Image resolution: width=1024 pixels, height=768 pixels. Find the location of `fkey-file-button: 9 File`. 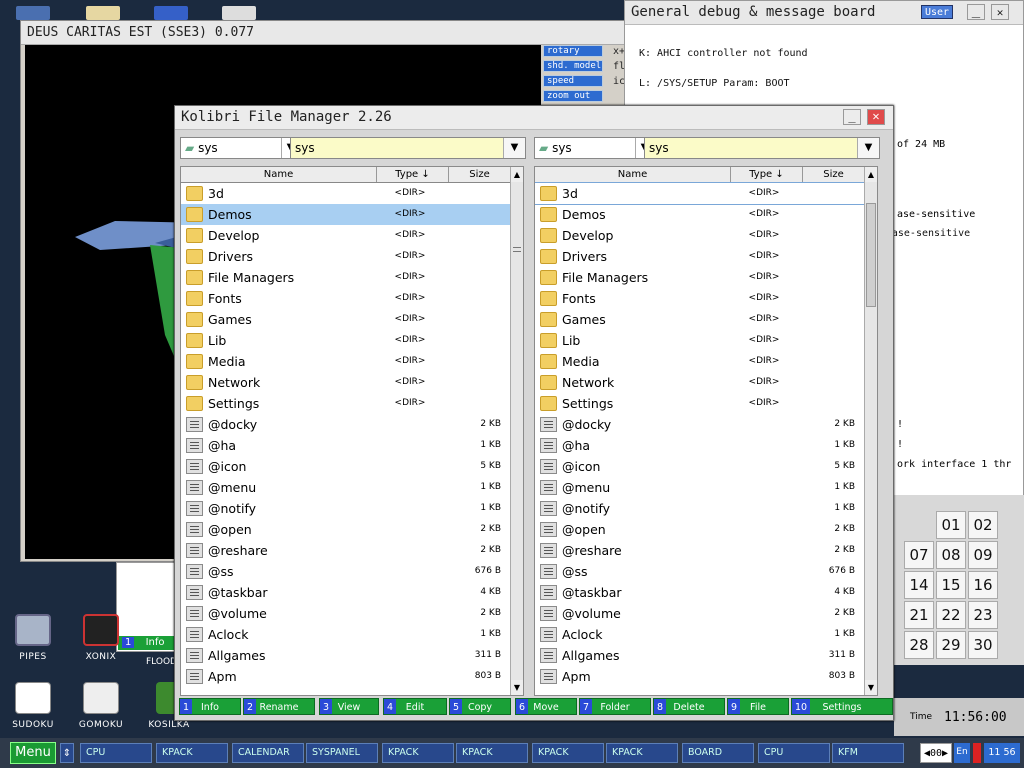

fkey-file-button: 9 File is located at coordinates (758, 706).